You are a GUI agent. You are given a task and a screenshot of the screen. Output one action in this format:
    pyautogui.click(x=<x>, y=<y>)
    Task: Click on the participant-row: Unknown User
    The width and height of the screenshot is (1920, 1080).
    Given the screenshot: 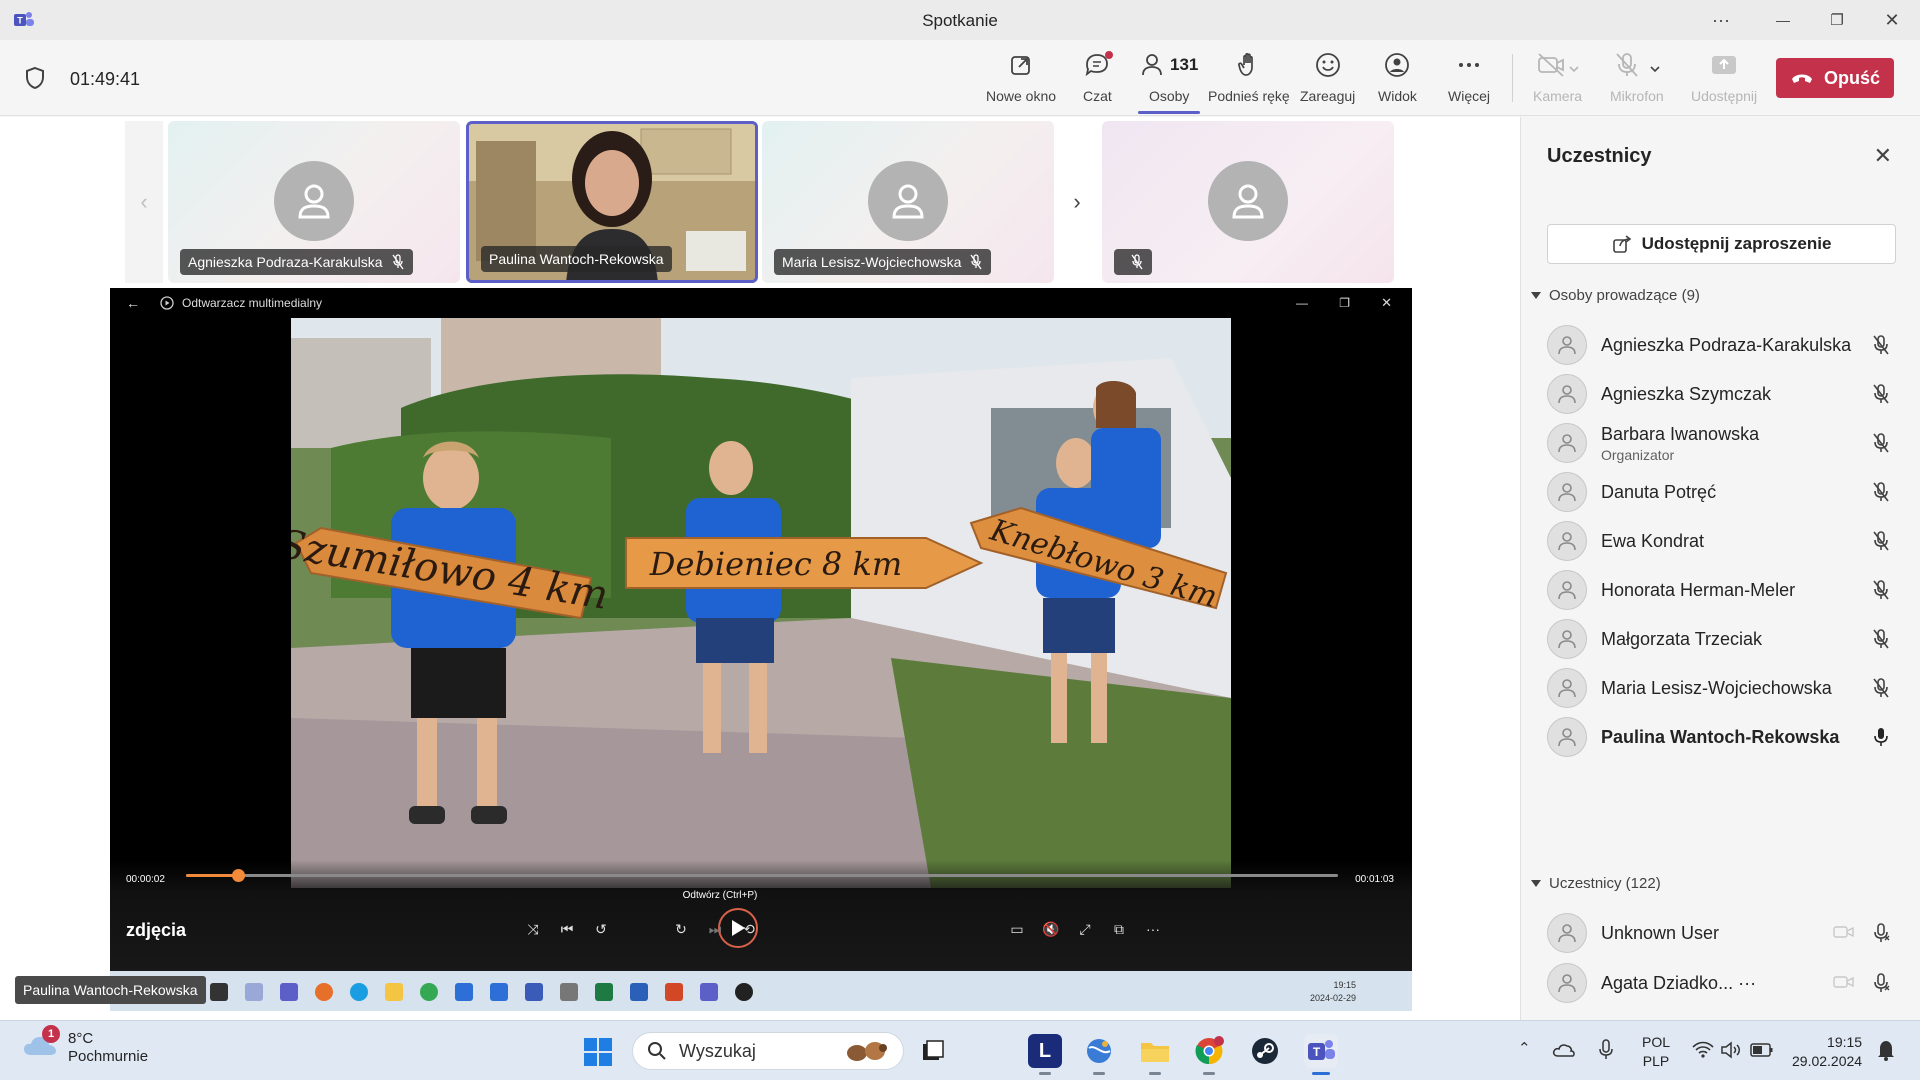 What is the action you would take?
    pyautogui.click(x=1727, y=933)
    